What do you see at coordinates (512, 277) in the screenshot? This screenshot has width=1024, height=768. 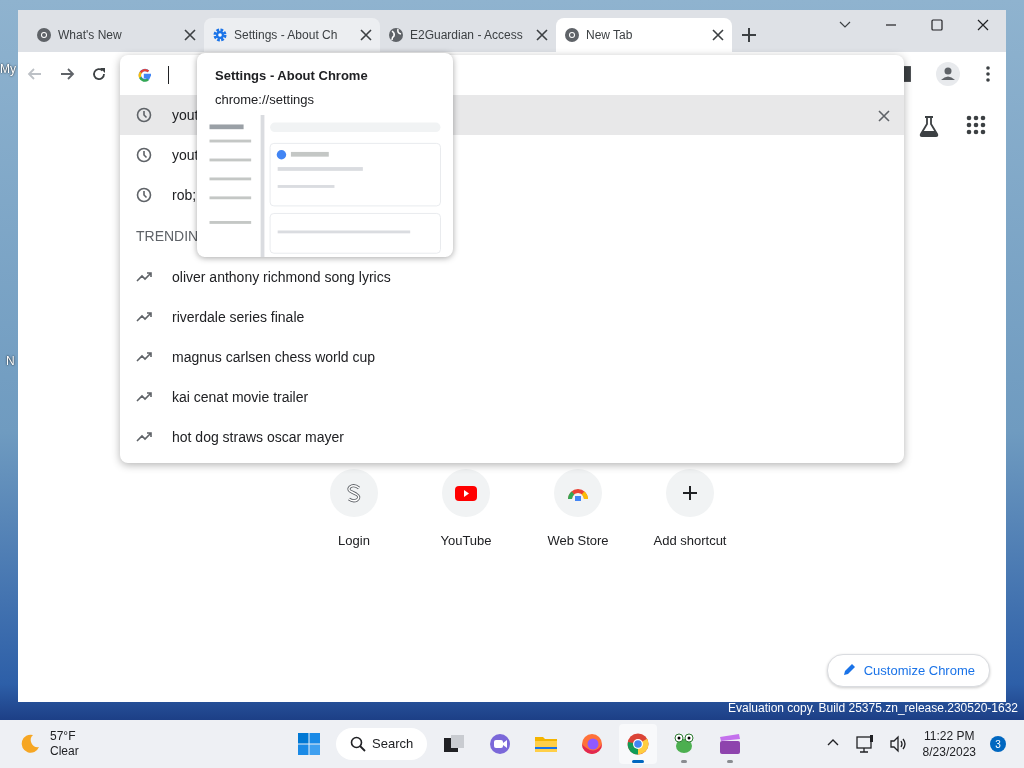 I see `suggestion-row: oliver anthony richmond song lyrics` at bounding box center [512, 277].